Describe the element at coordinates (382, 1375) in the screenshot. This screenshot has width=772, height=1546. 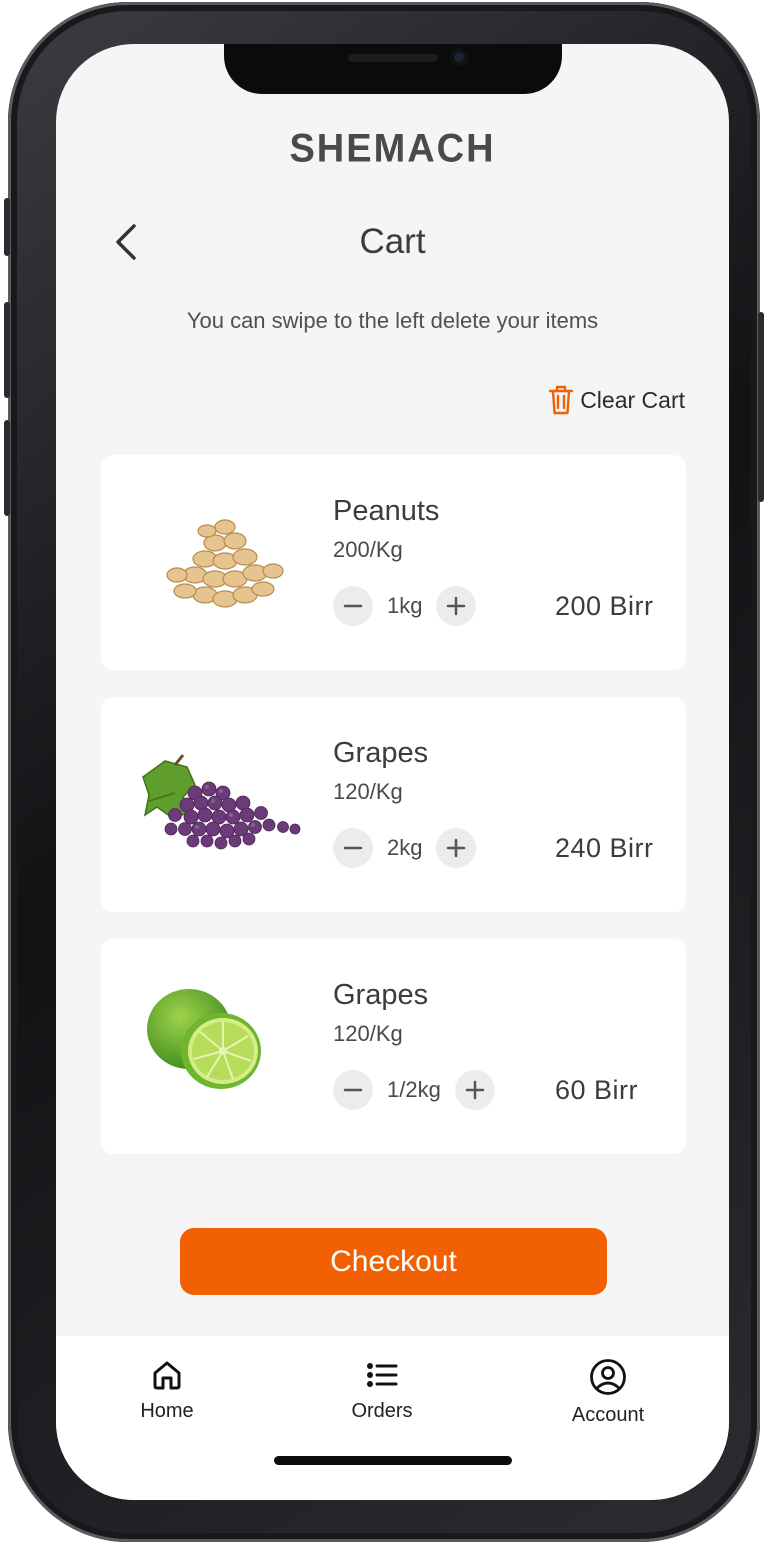
I see `list-icon` at that location.